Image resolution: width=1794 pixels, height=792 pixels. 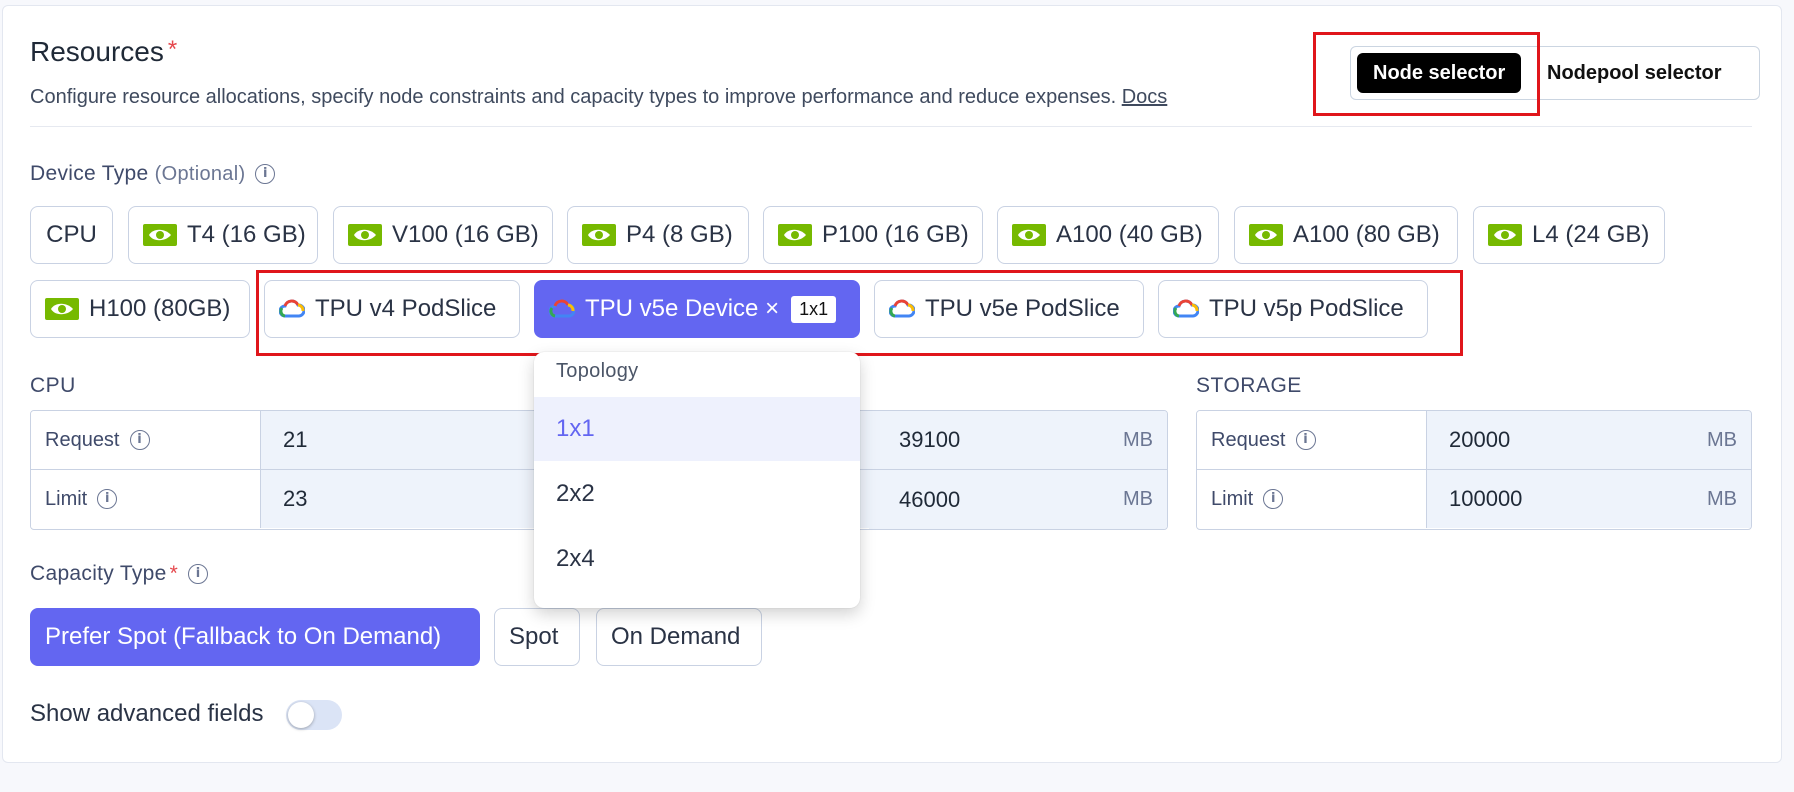 I want to click on storage-limit-row: Limit i 100000 MB, so click(x=1474, y=499).